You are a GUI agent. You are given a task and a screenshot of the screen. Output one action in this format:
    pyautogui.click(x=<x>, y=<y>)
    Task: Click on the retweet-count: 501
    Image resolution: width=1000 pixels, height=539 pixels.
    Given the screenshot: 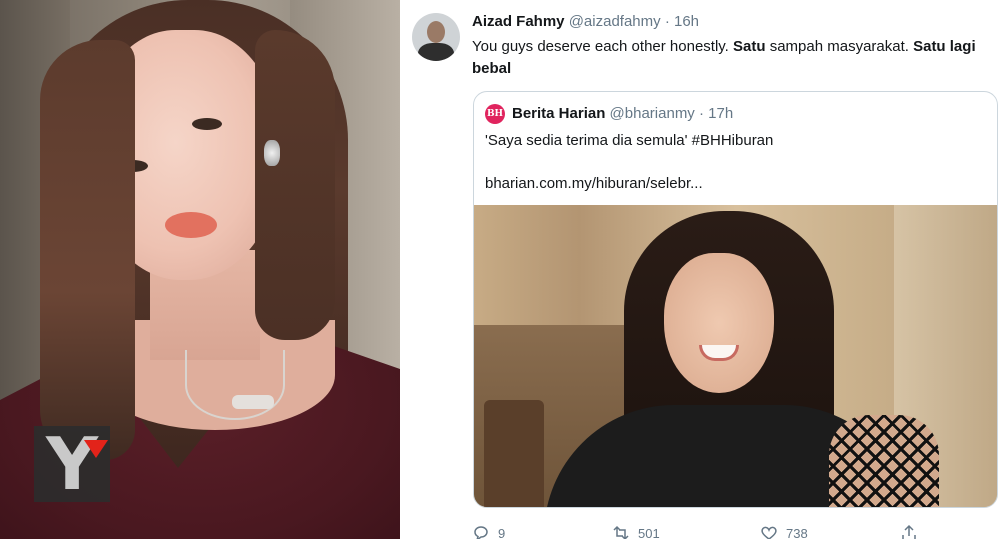 What is the action you would take?
    pyautogui.click(x=649, y=532)
    